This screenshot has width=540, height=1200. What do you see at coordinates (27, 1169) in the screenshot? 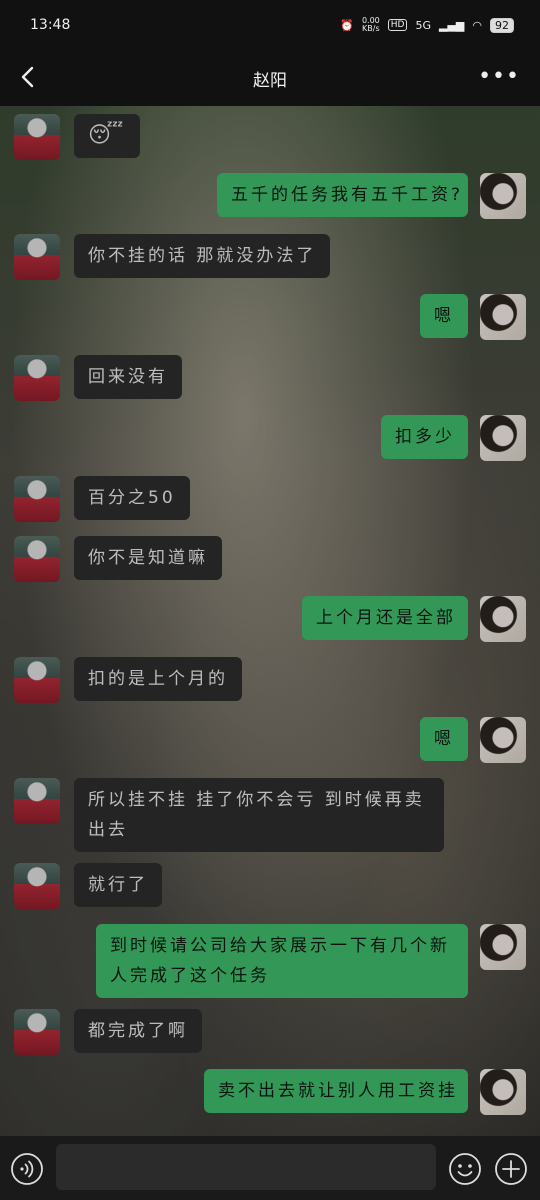
I see `voice-icon` at bounding box center [27, 1169].